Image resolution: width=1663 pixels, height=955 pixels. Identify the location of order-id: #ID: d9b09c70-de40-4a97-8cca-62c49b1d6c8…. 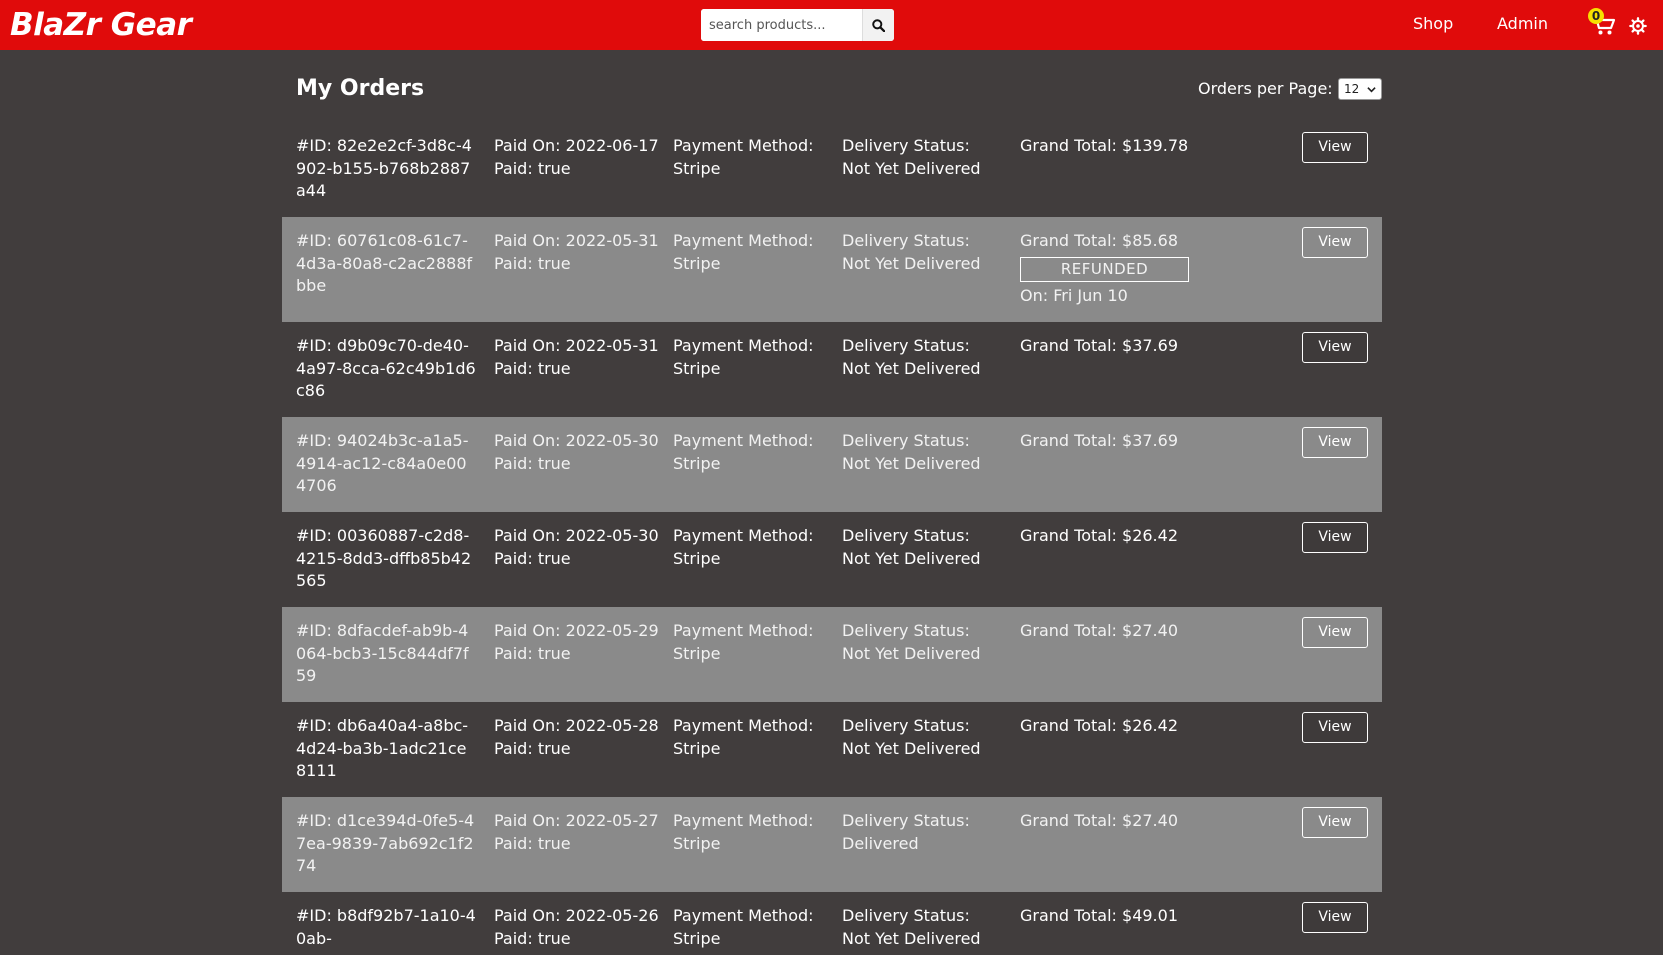
(386, 368).